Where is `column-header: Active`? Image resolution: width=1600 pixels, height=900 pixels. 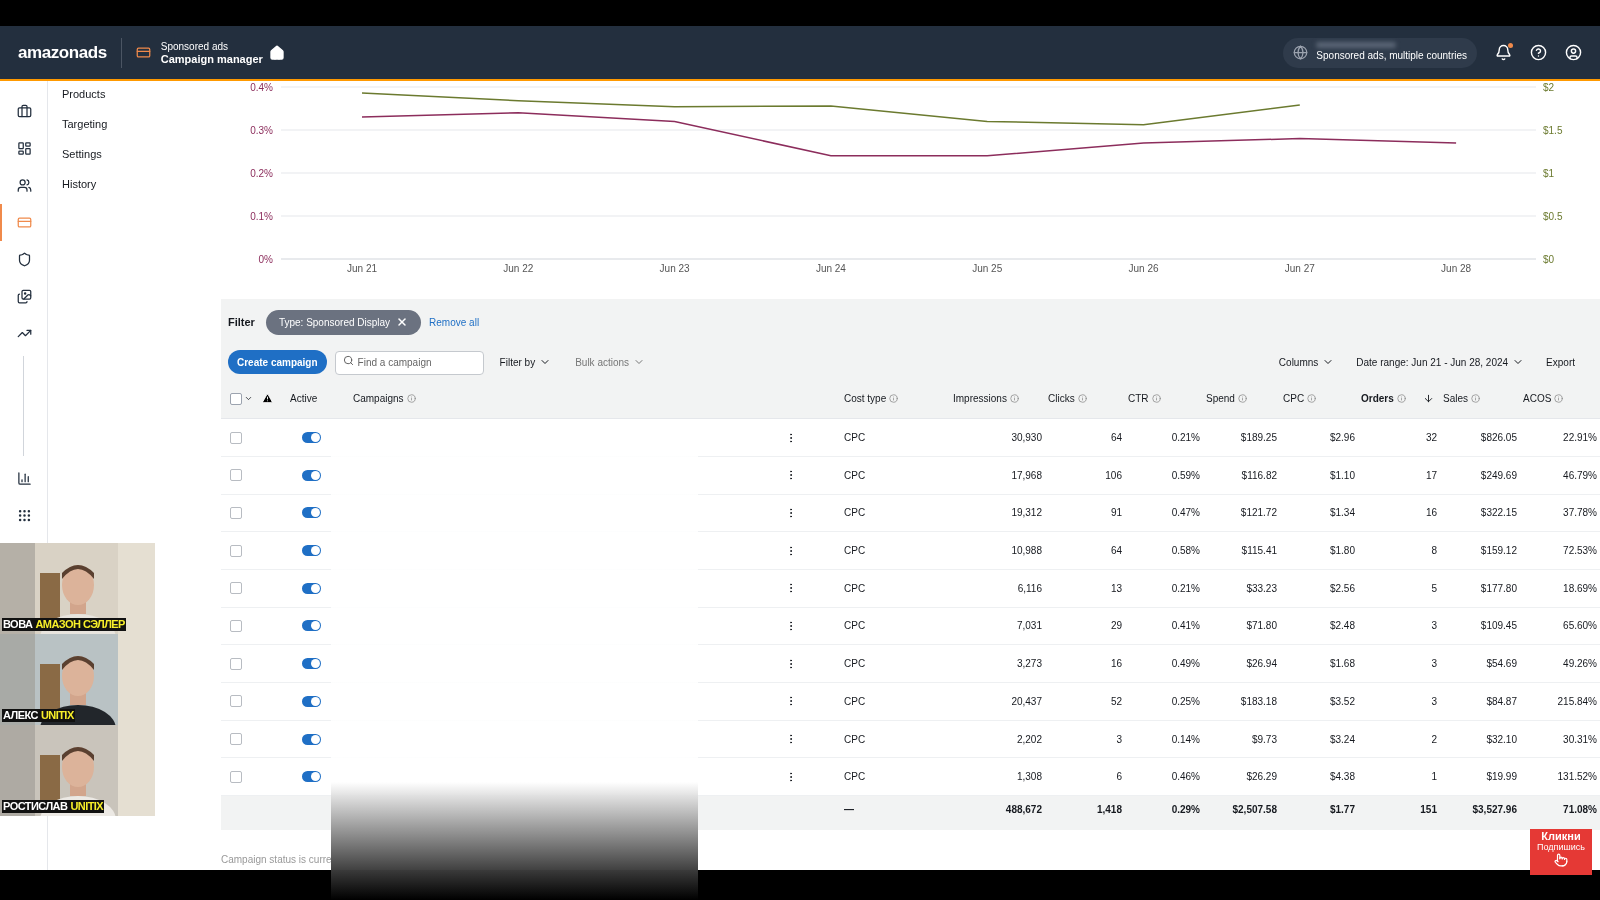 column-header: Active is located at coordinates (304, 399).